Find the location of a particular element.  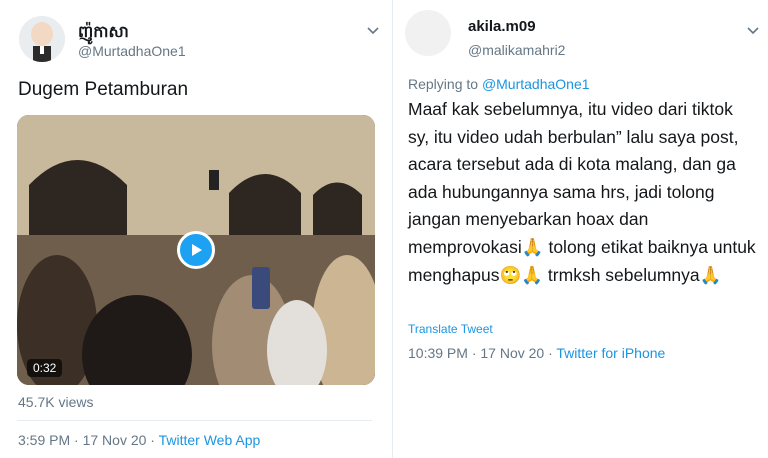

display-name: ញ៉ូកាសា is located at coordinates (103, 33).